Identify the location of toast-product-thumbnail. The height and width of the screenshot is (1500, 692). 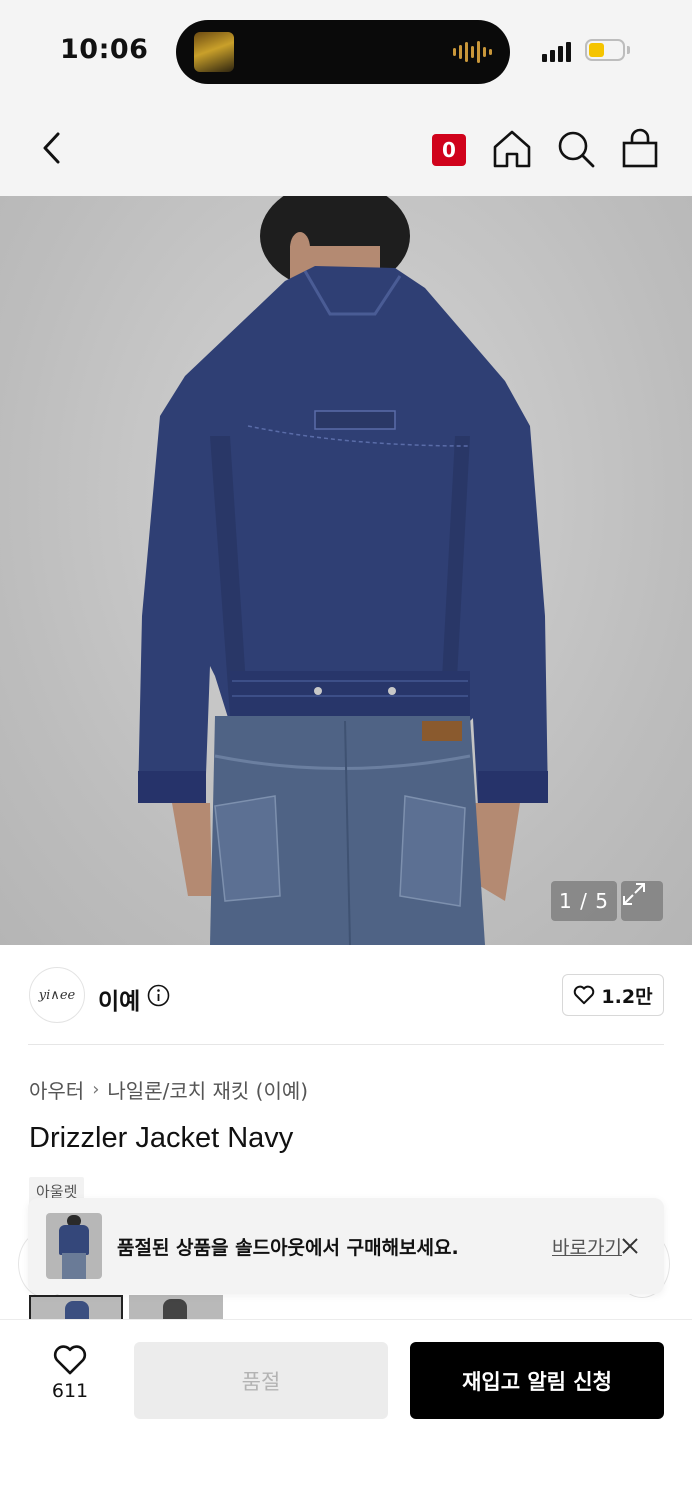
(74, 1246).